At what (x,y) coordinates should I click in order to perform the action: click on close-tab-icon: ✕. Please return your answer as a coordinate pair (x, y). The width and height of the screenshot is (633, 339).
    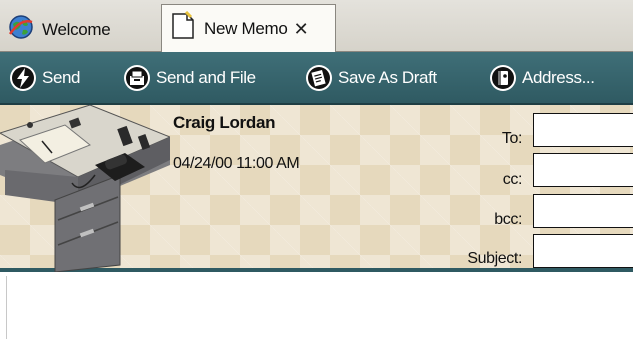
    Looking at the image, I should click on (301, 29).